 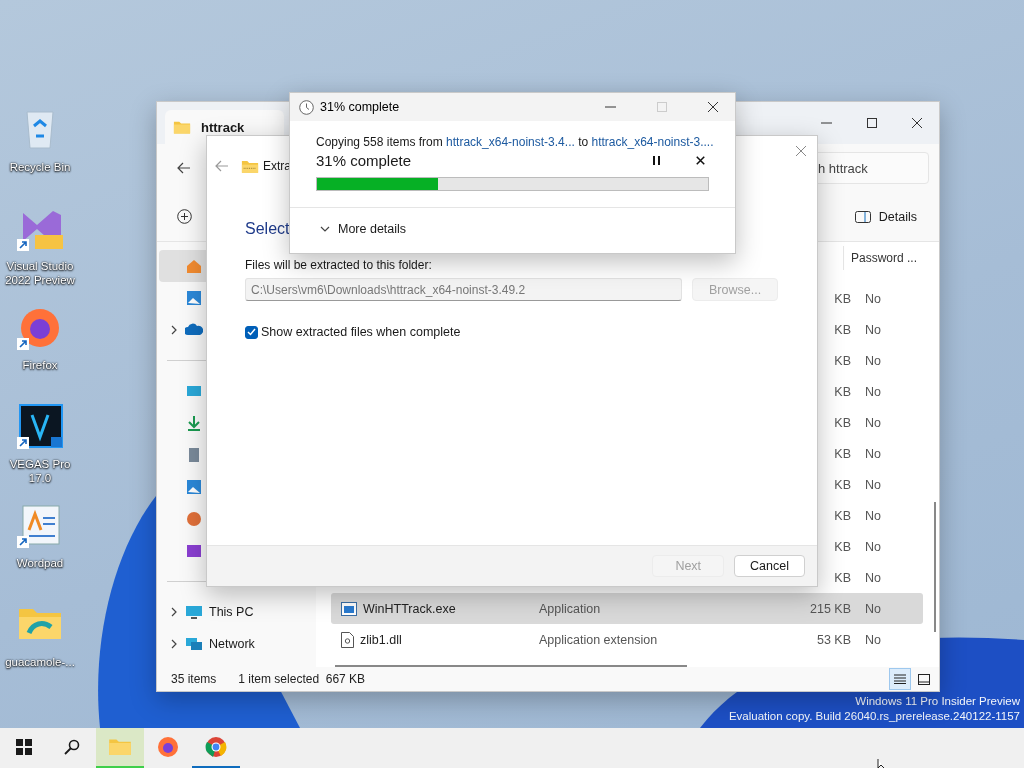 What do you see at coordinates (40, 563) in the screenshot?
I see `icon-label: Wordpad` at bounding box center [40, 563].